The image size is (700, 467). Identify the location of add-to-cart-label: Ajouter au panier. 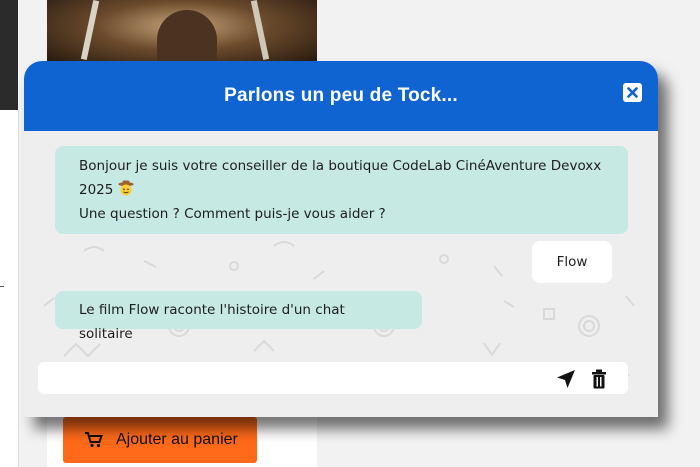
(177, 439).